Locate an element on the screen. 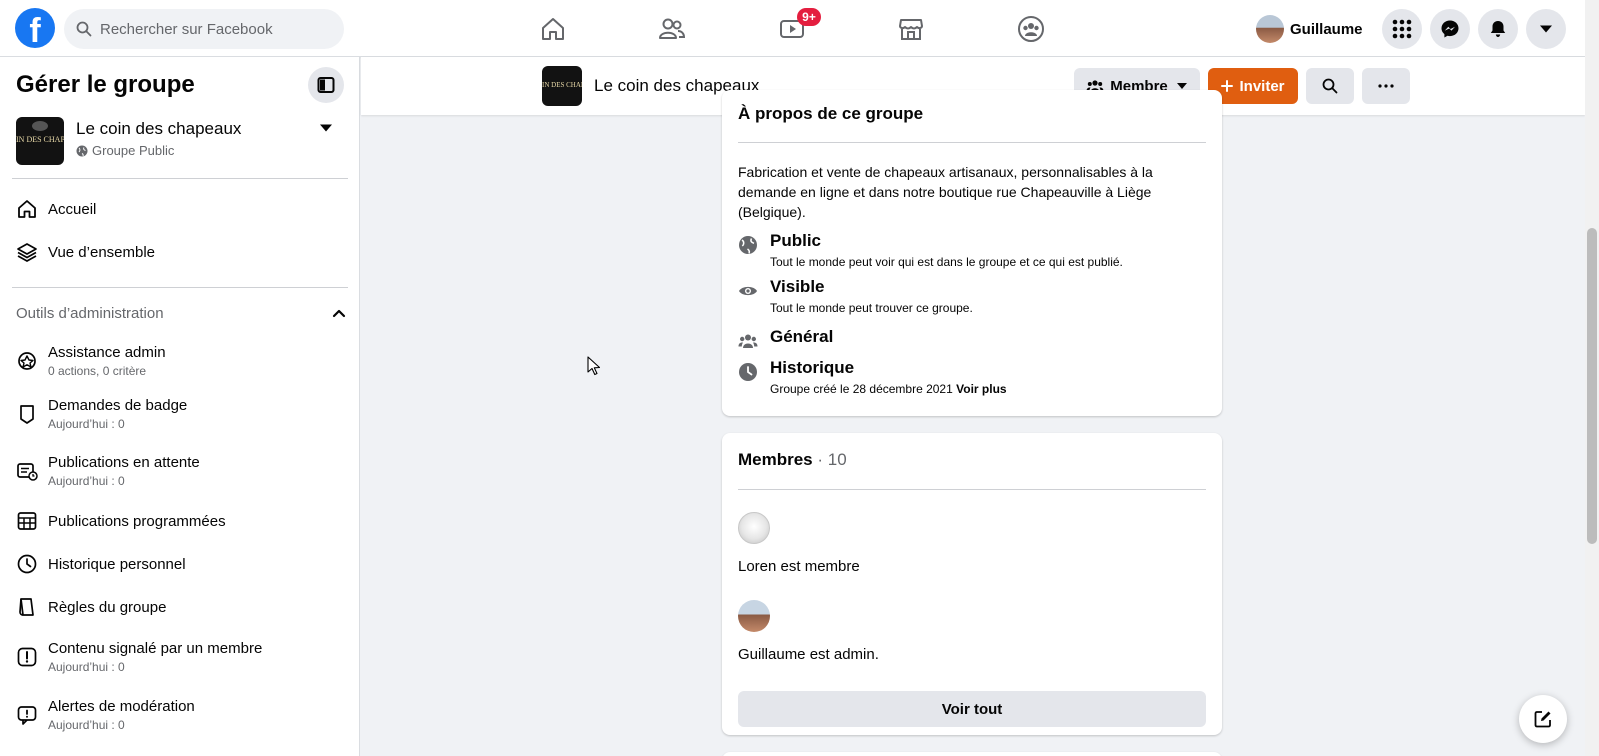 The height and width of the screenshot is (756, 1599). nav-tab-marketplace is located at coordinates (911, 29).